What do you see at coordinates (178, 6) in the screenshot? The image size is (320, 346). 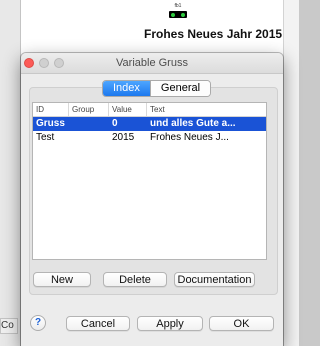 I see `function-block-label: fb1` at bounding box center [178, 6].